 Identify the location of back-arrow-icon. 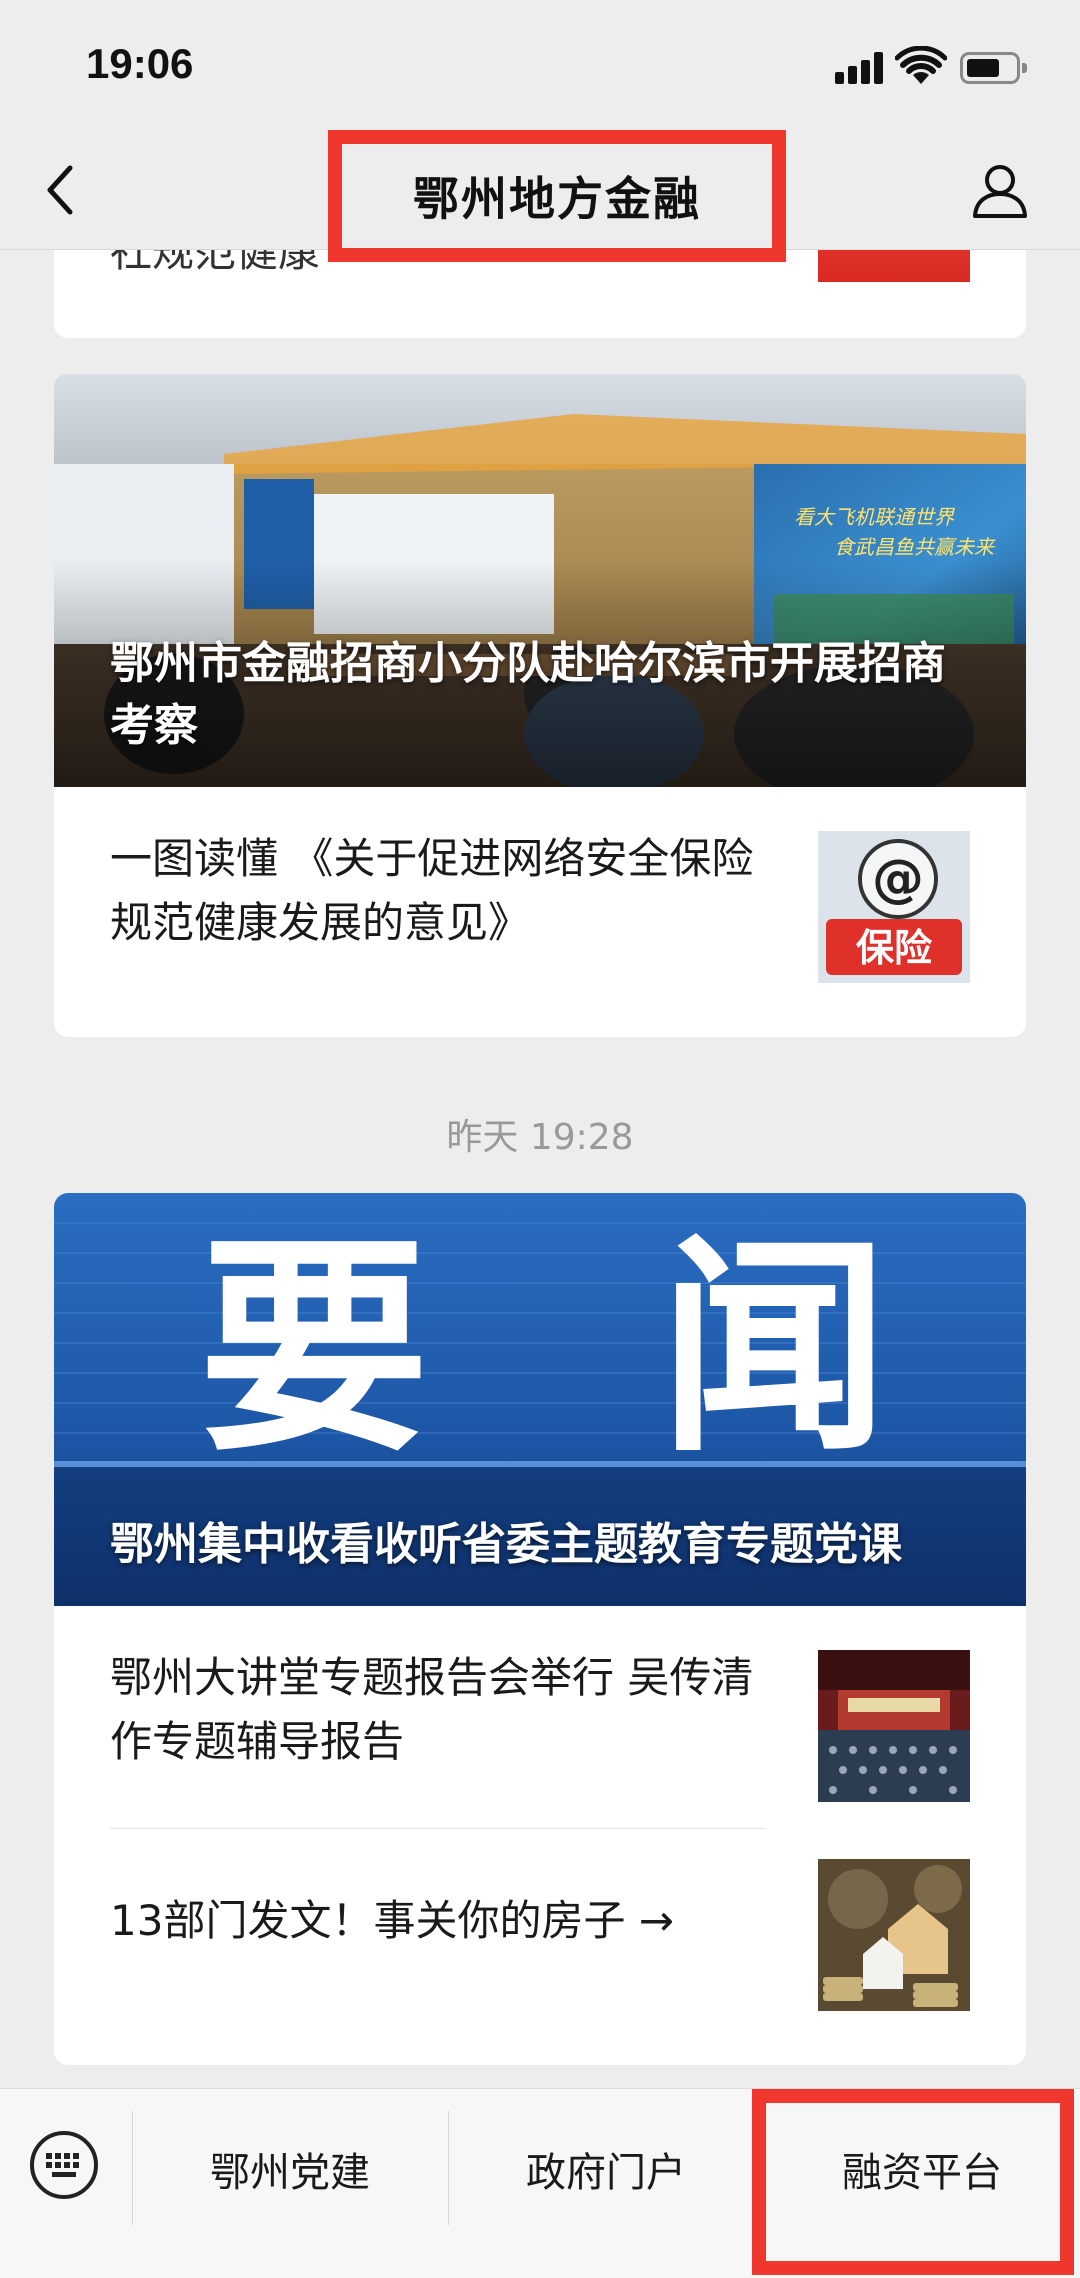
(62, 190).